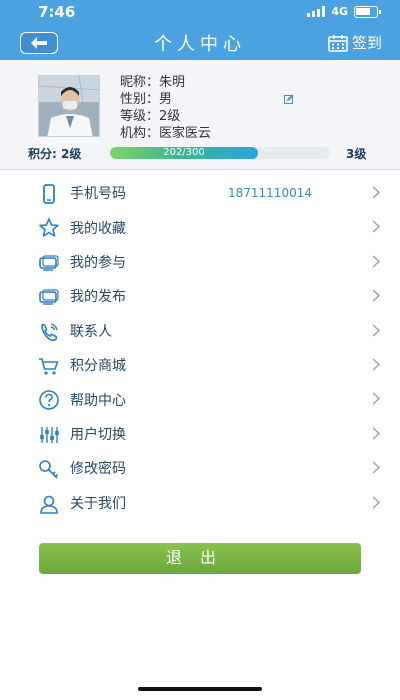 This screenshot has width=400, height=700. Describe the element at coordinates (49, 297) in the screenshot. I see `publish-icon` at that location.